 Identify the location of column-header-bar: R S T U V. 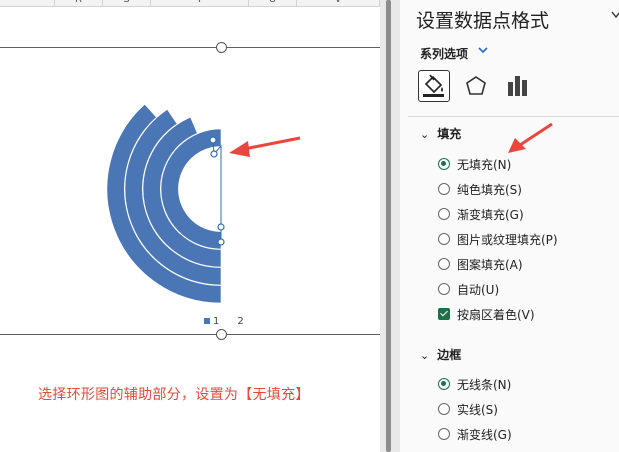
(190, 3).